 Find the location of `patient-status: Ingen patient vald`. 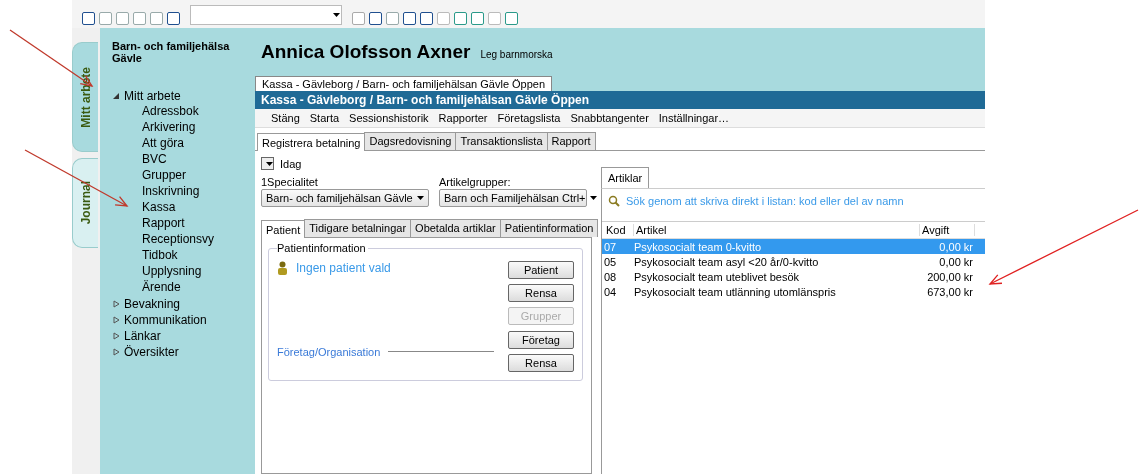

patient-status: Ingen patient vald is located at coordinates (343, 268).